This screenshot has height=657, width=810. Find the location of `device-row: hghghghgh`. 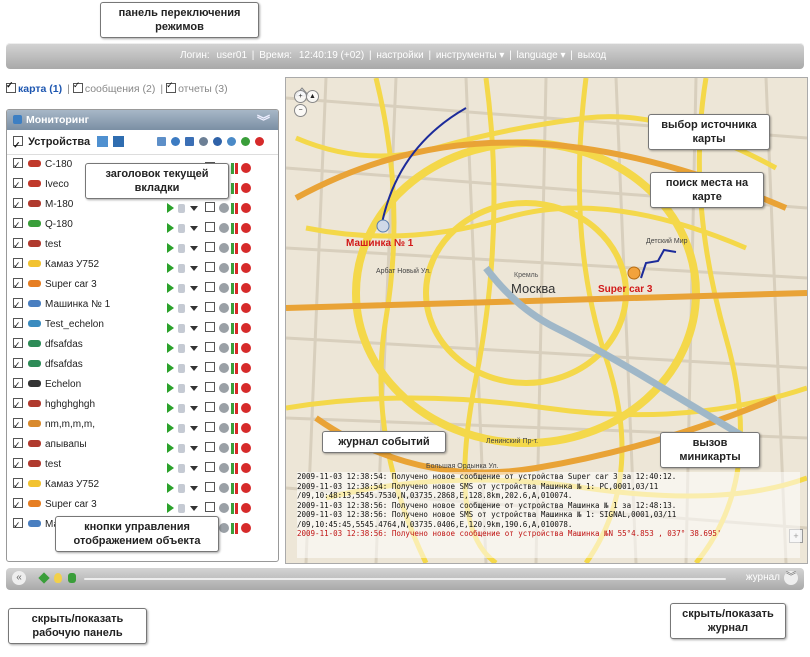

device-row: hghghghgh is located at coordinates (142, 405).